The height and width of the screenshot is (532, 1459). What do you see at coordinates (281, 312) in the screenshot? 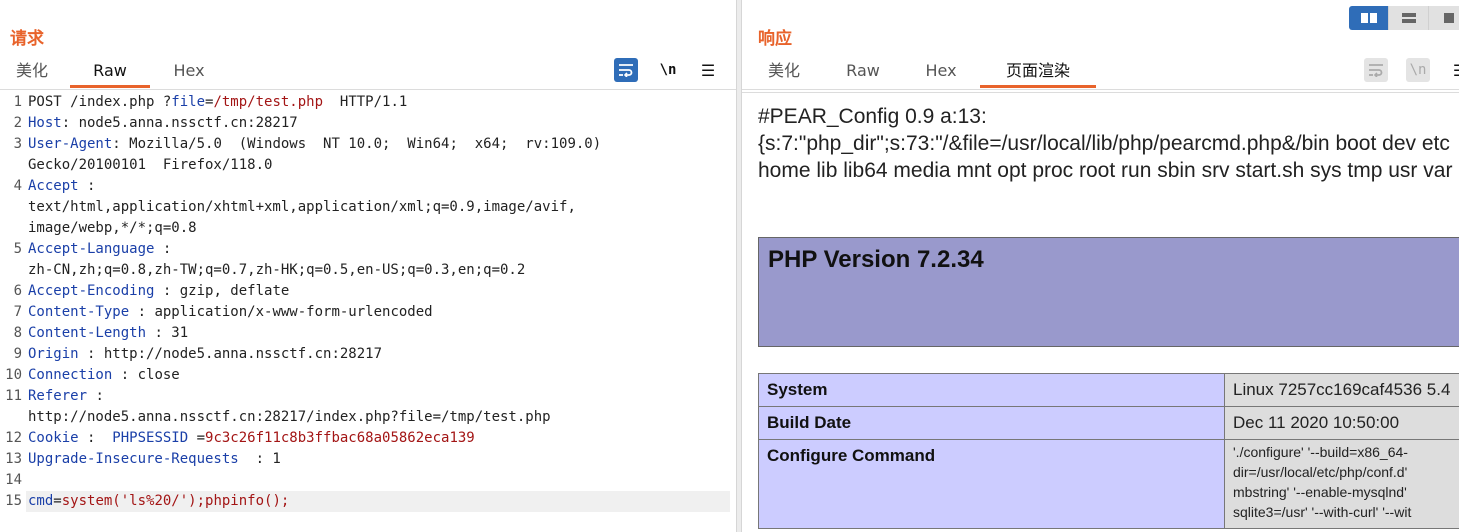
I see `code-text: : application/x-www-form-urlencoded` at bounding box center [281, 312].